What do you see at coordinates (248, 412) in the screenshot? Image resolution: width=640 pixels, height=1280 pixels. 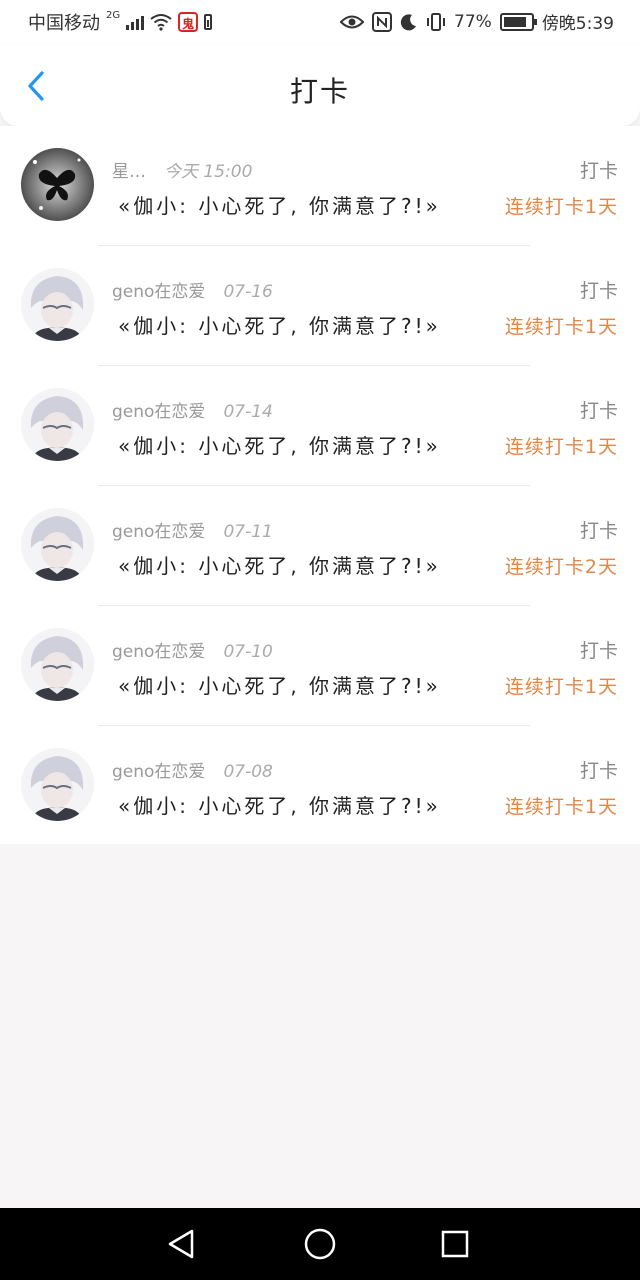 I see `timestamp: 07-14` at bounding box center [248, 412].